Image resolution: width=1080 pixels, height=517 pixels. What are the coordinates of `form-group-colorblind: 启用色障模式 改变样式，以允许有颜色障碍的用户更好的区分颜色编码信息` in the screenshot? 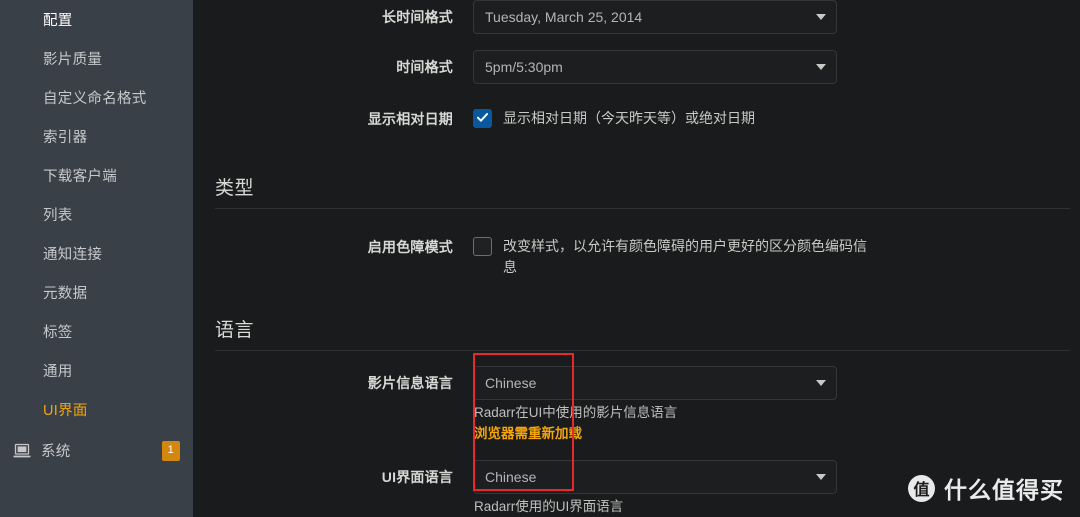 It's located at (642, 247).